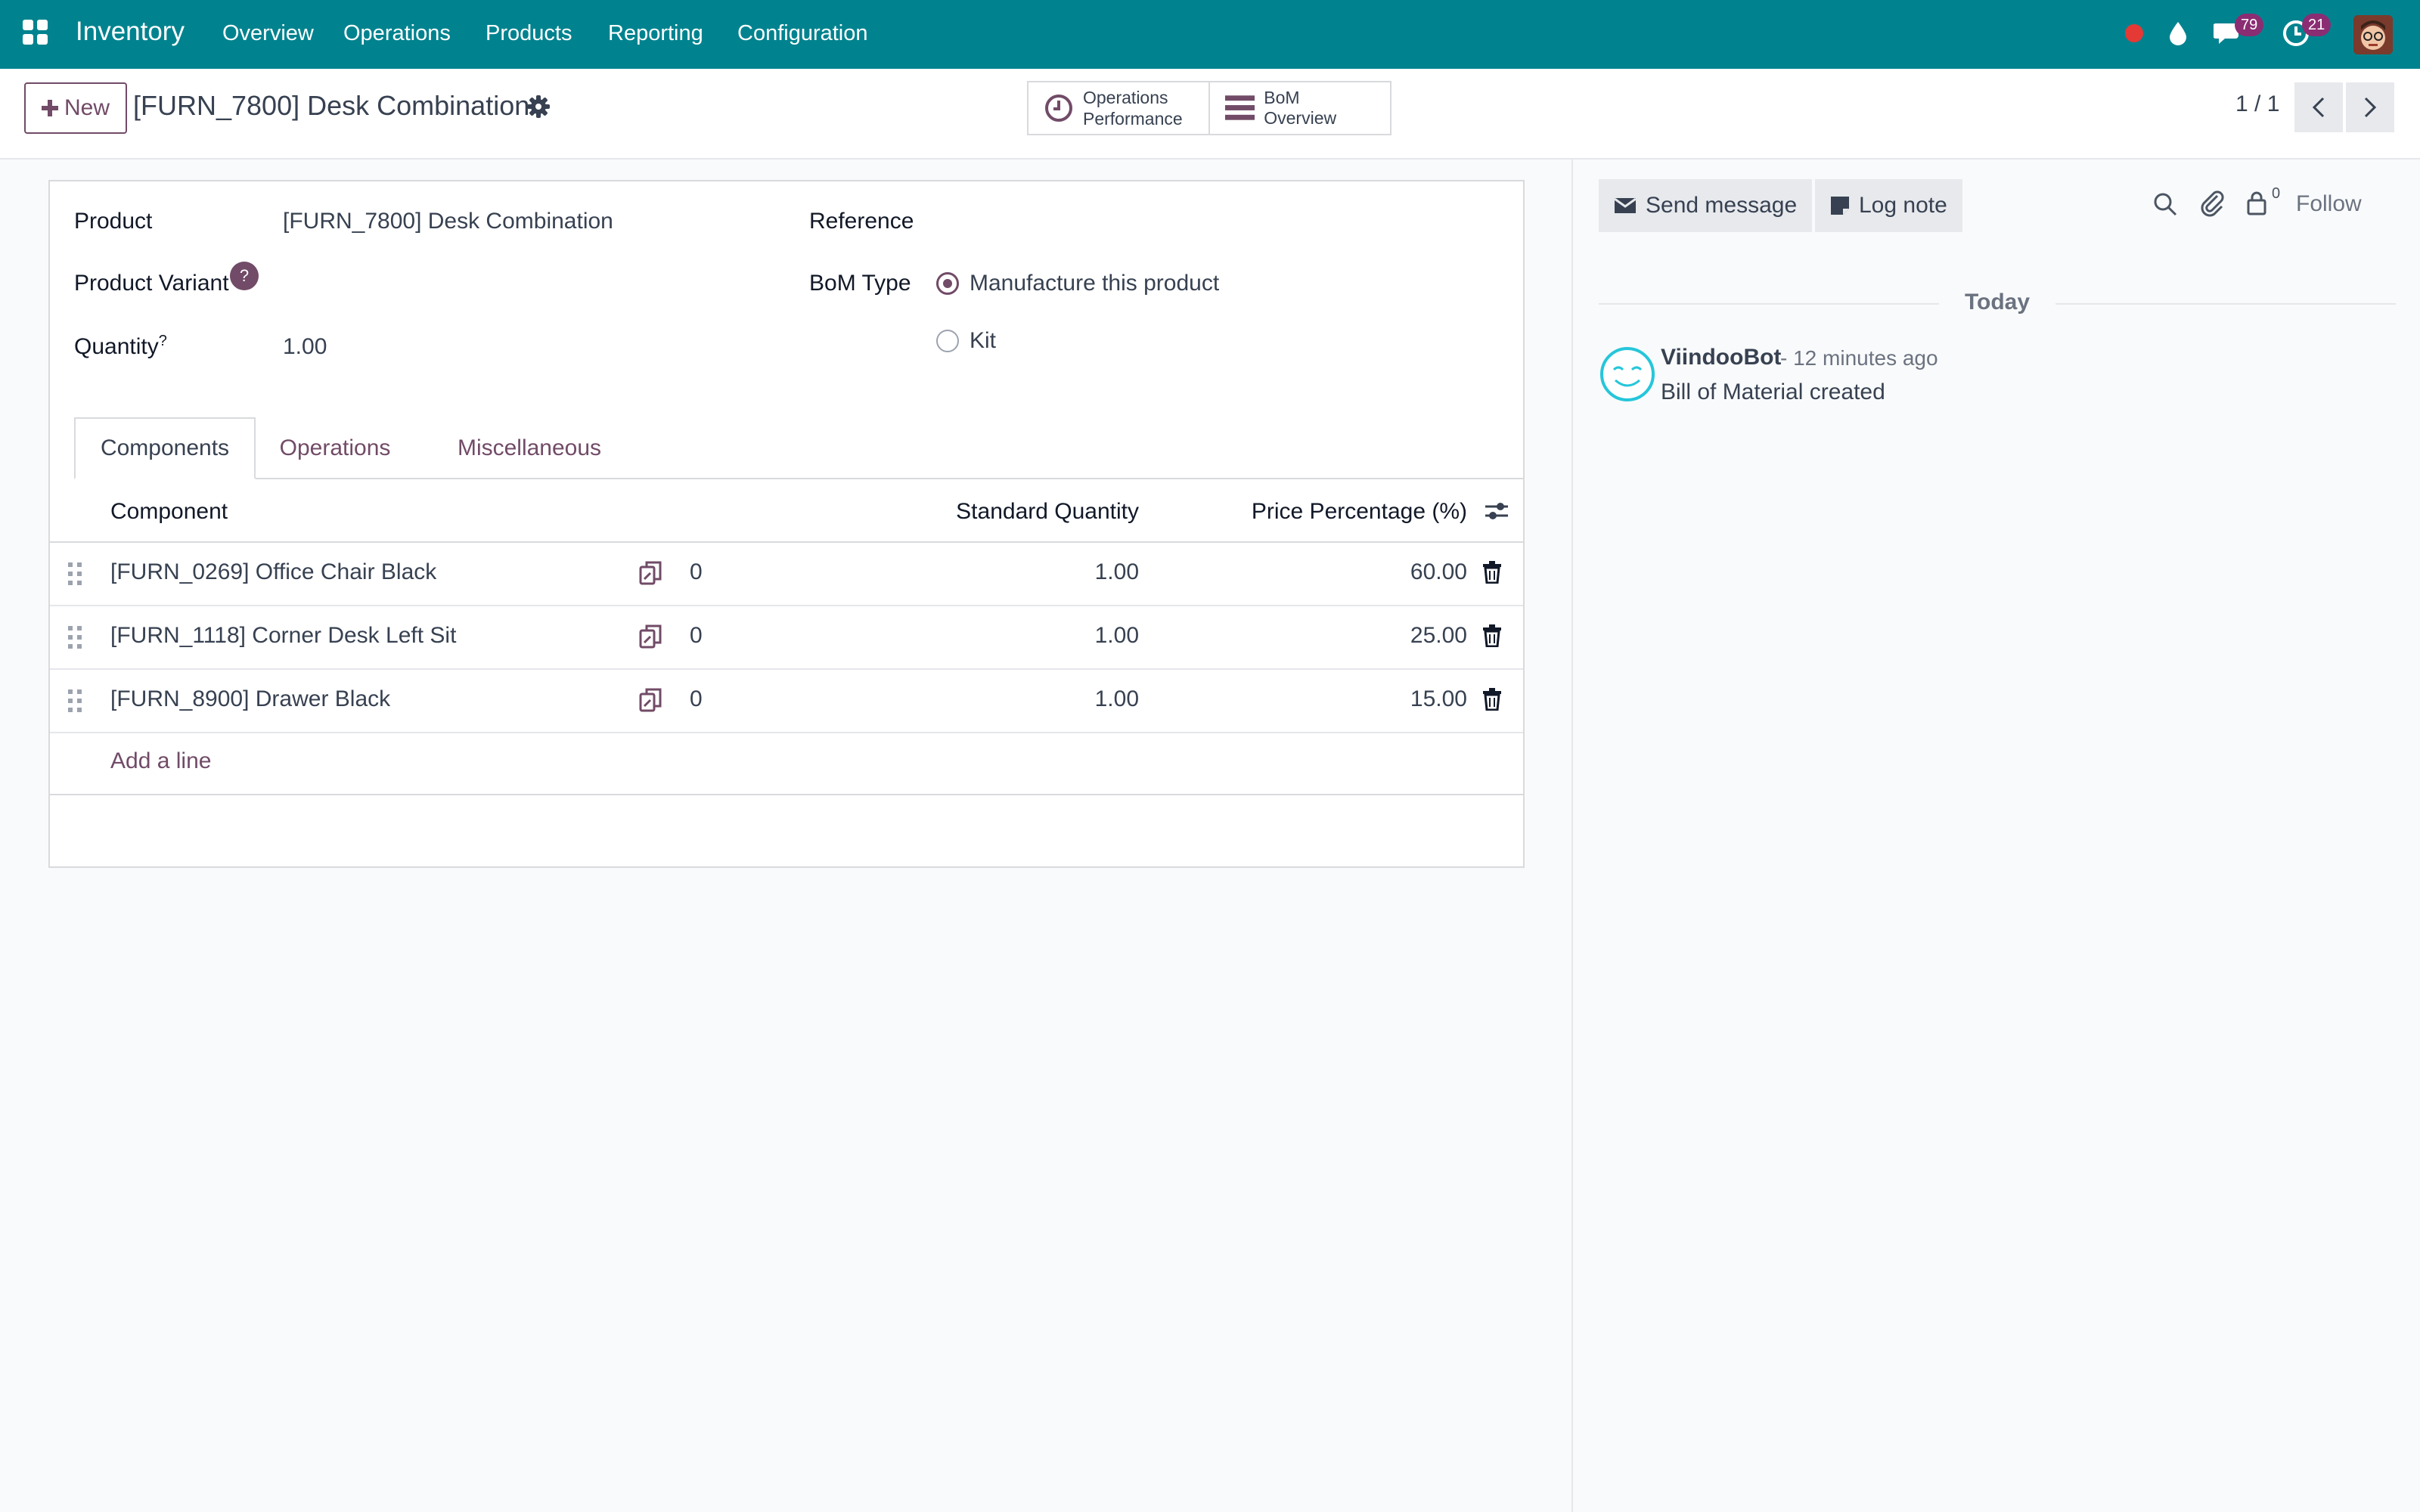  What do you see at coordinates (1094, 283) in the screenshot?
I see `bom-type-manufacture-label: Manufacture this product` at bounding box center [1094, 283].